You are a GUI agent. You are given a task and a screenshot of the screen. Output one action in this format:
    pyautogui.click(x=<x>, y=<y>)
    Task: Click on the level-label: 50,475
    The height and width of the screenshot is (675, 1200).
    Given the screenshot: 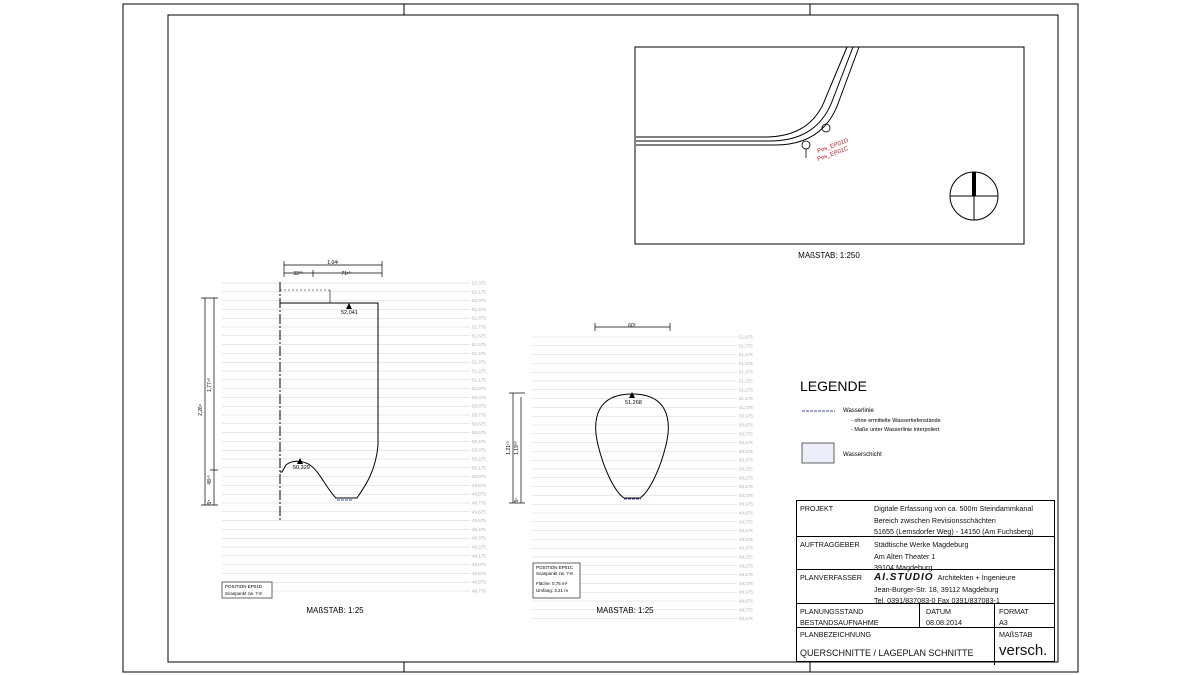 What is the action you would take?
    pyautogui.click(x=746, y=460)
    